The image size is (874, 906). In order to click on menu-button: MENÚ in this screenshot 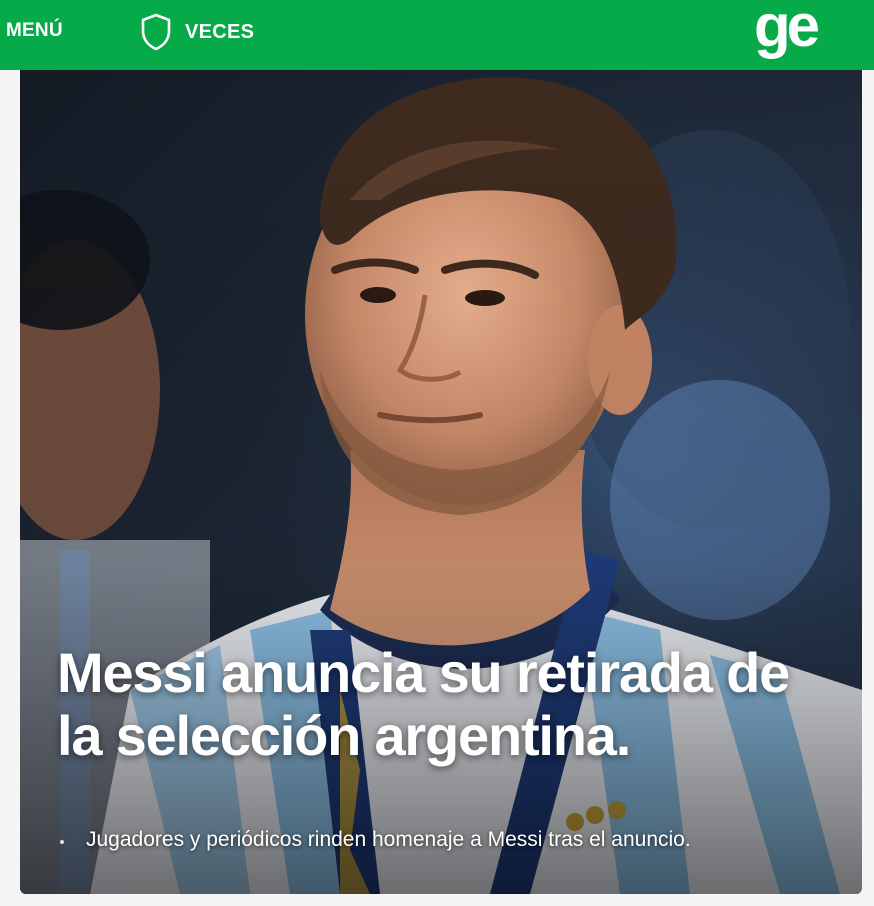, I will do `click(34, 31)`.